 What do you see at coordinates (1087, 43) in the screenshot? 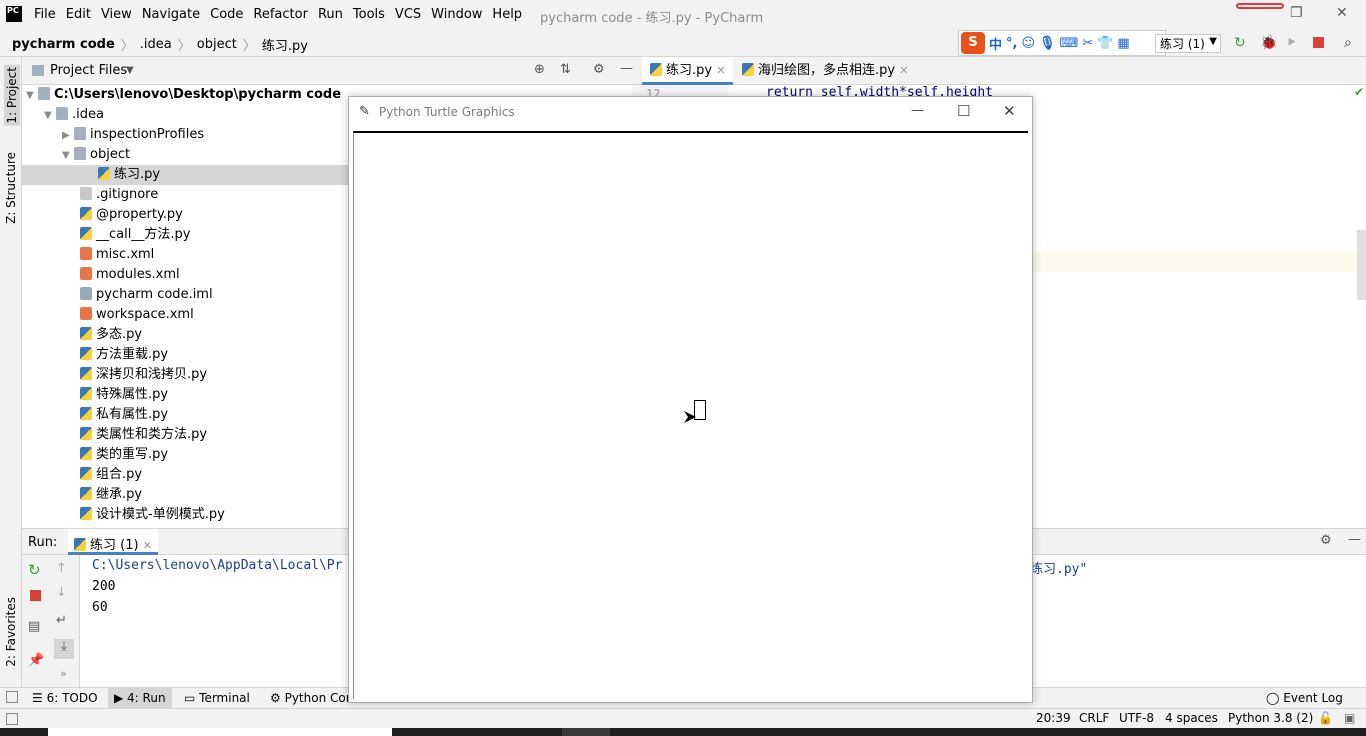
I see `toolbox-icon: ✂` at bounding box center [1087, 43].